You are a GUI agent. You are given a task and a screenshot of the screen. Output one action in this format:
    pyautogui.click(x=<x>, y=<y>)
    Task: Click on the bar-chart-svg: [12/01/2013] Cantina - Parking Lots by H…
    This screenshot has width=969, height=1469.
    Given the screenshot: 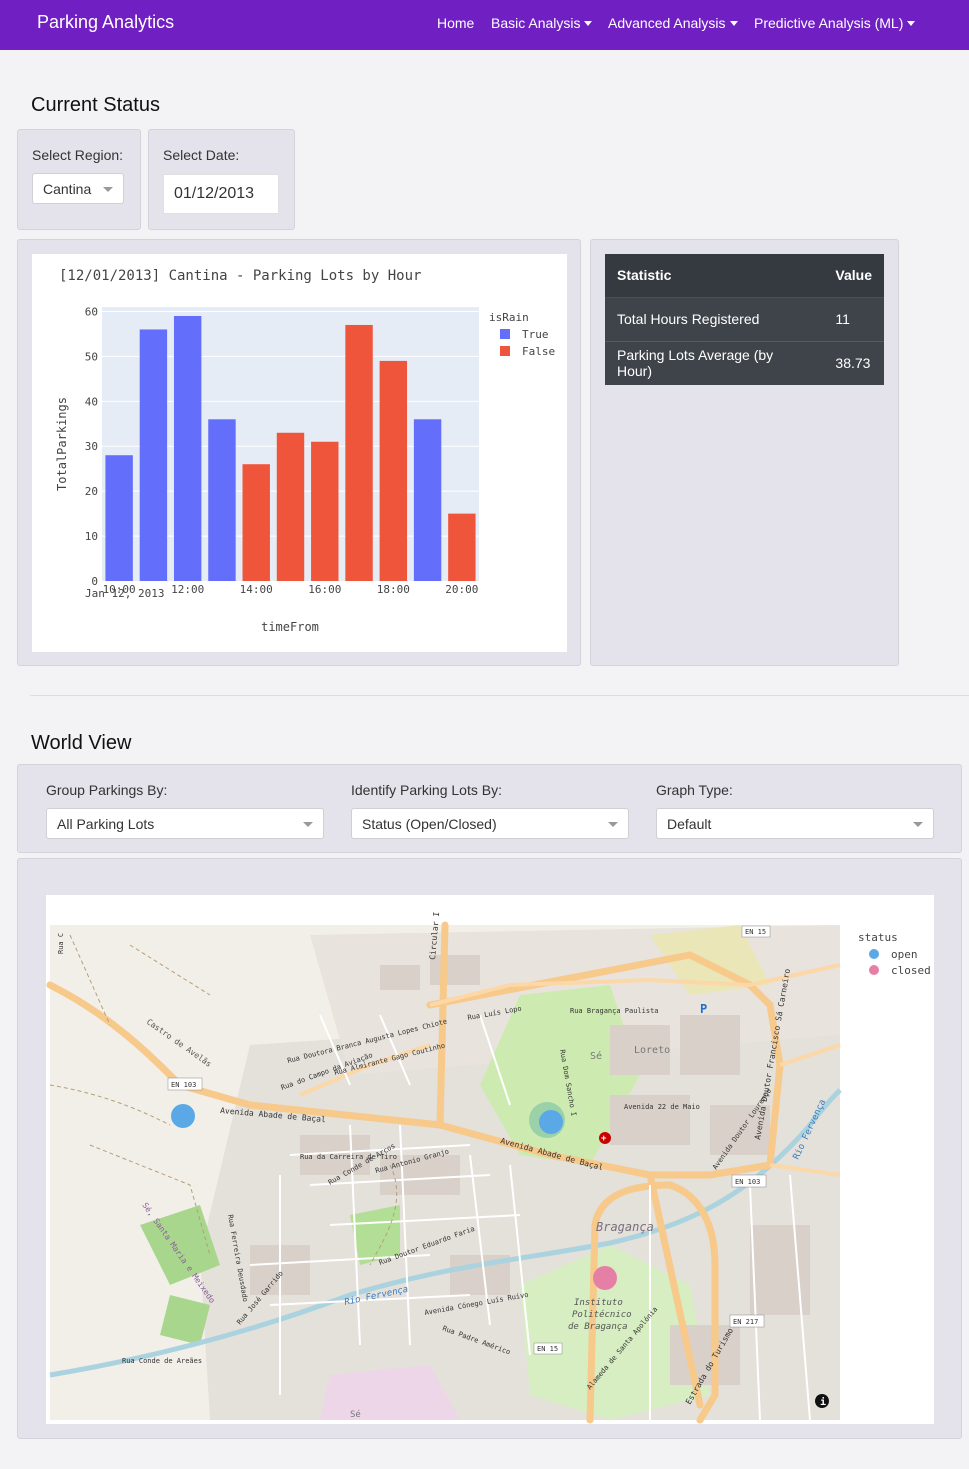 What is the action you would take?
    pyautogui.click(x=305, y=451)
    